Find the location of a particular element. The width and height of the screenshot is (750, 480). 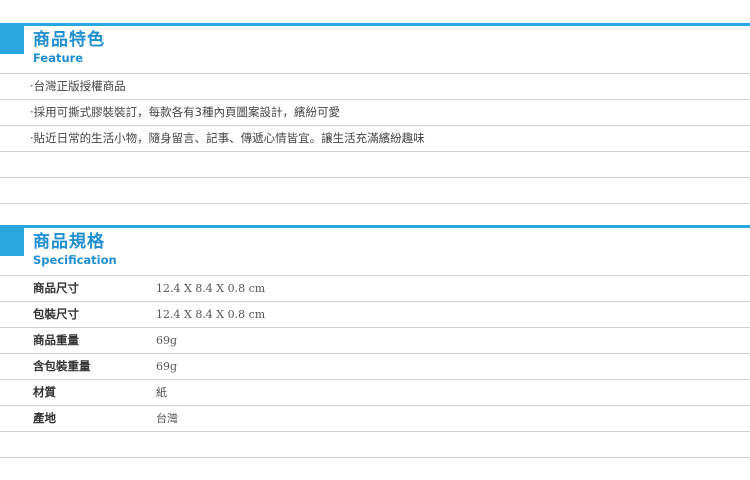

feature-title: 商品特色 is located at coordinates (69, 40).